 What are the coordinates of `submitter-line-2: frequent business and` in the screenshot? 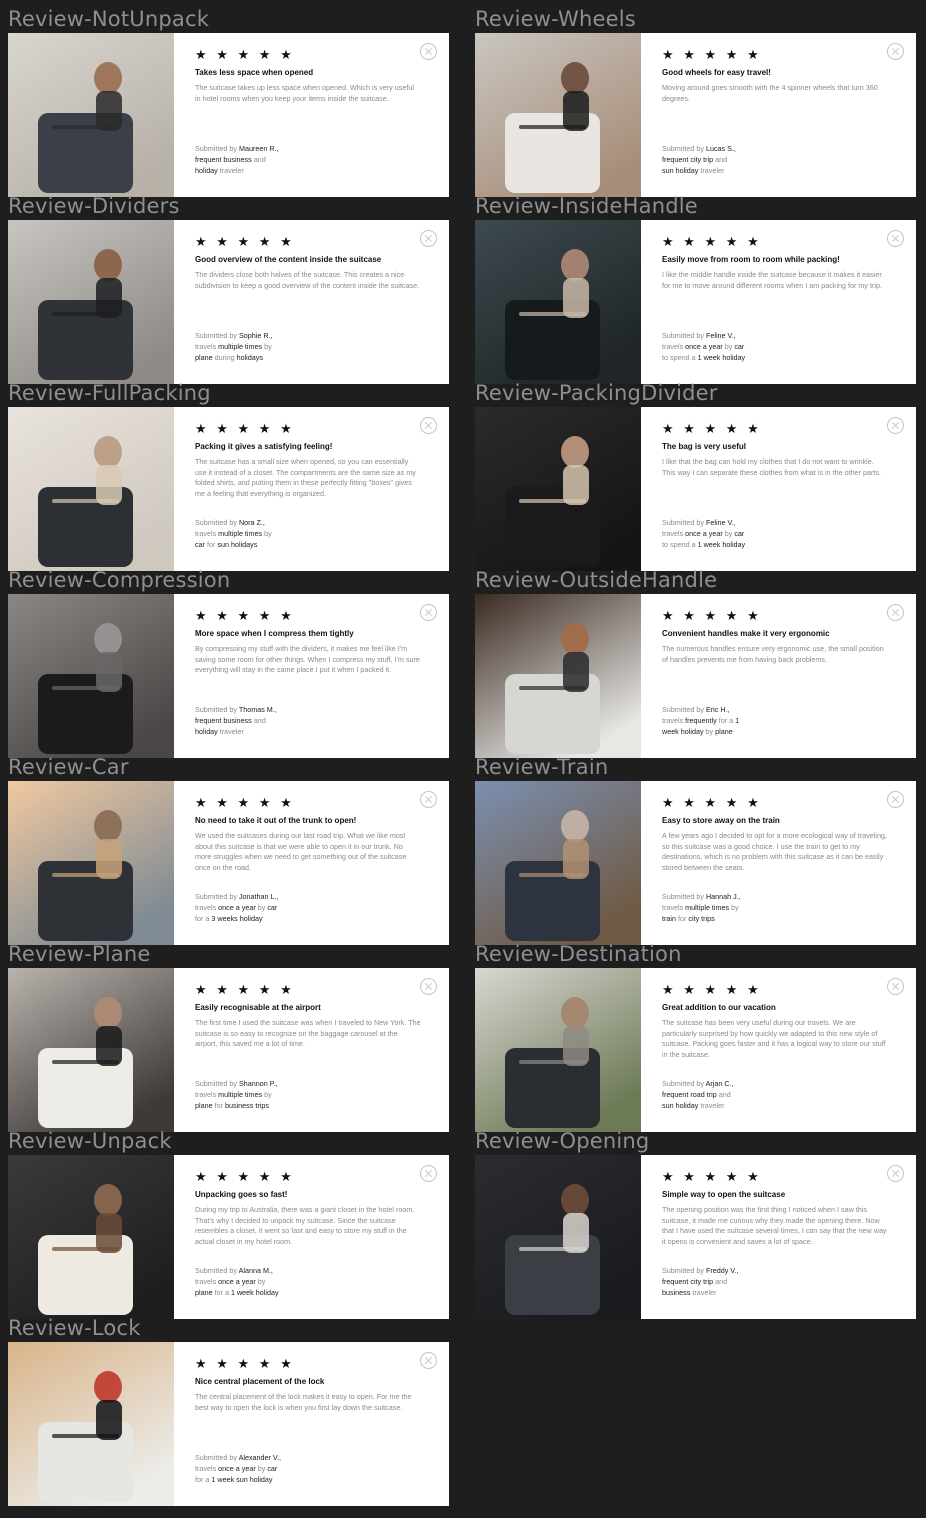 It's located at (312, 159).